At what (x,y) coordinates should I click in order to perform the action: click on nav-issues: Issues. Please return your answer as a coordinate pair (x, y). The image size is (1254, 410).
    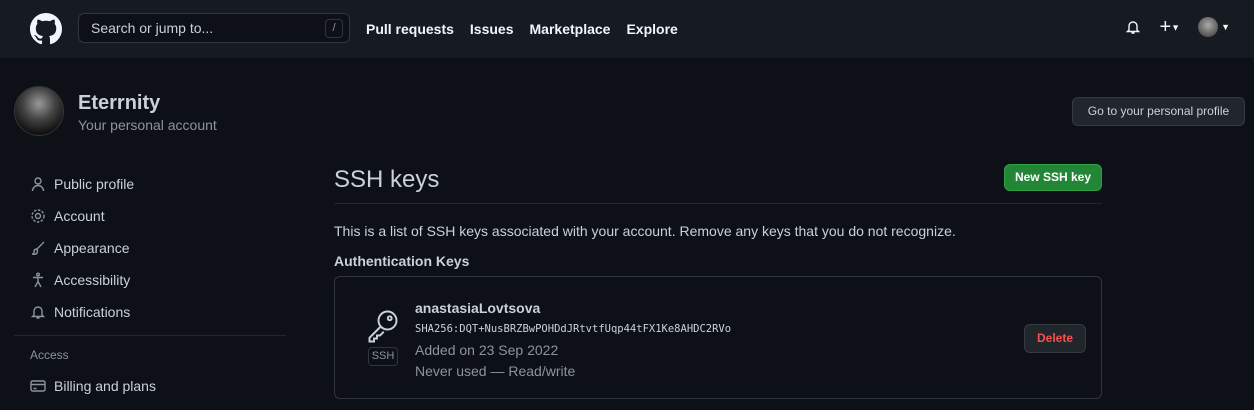
    Looking at the image, I should click on (492, 29).